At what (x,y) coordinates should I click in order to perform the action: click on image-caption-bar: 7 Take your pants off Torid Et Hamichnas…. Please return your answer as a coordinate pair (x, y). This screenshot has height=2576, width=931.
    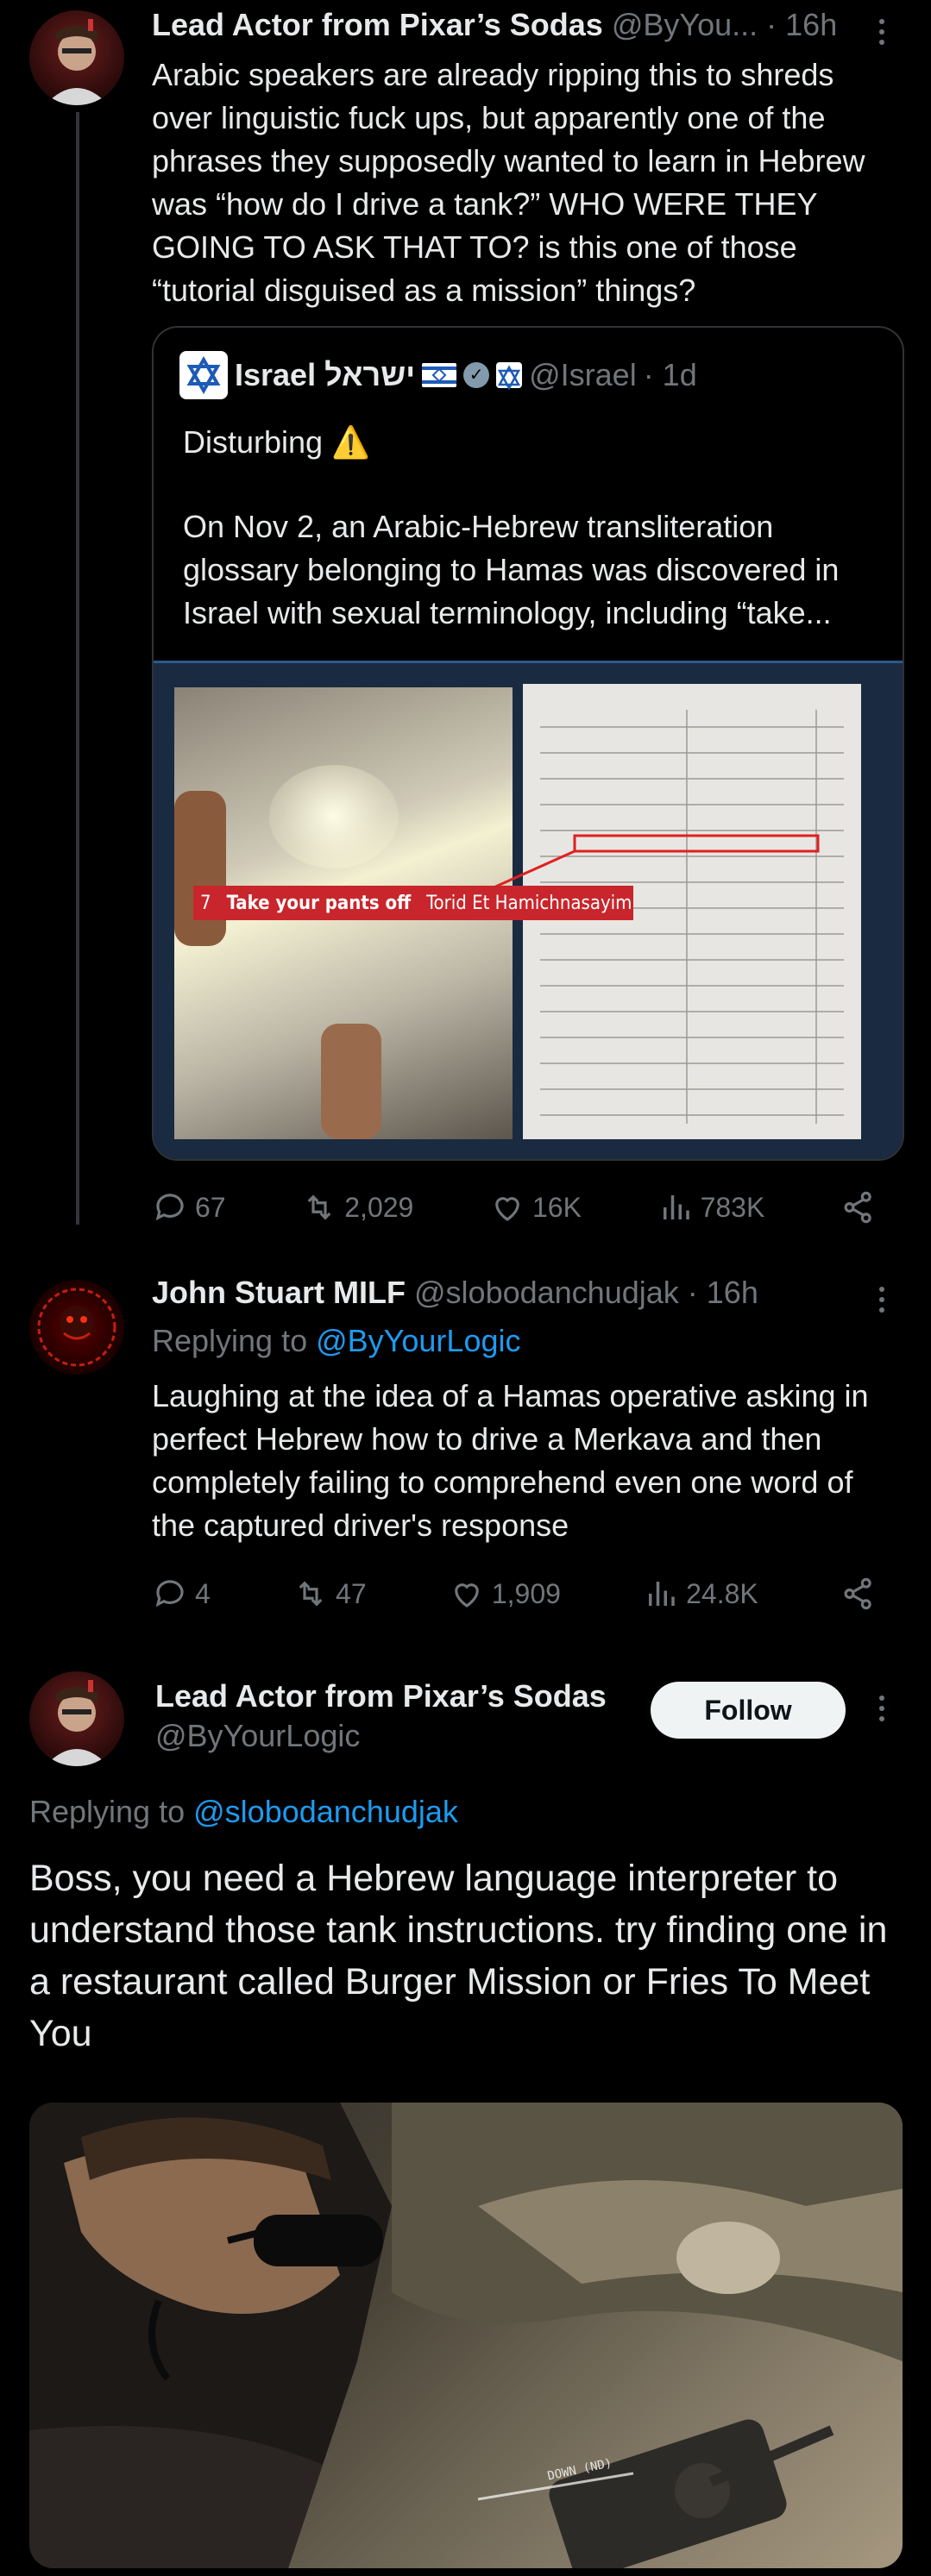
    Looking at the image, I should click on (413, 903).